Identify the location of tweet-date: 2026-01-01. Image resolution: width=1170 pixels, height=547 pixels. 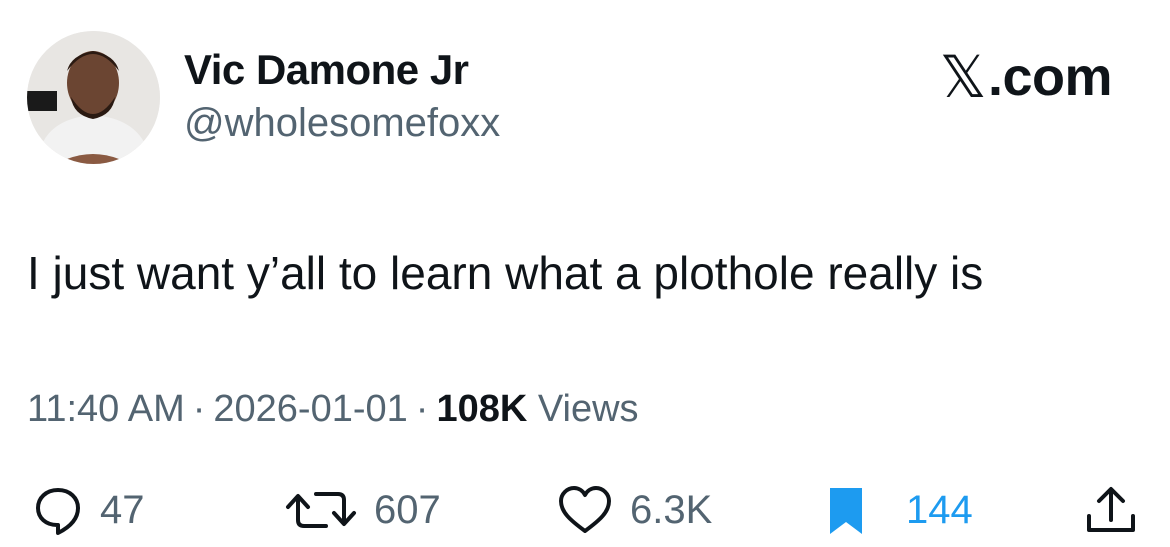
(310, 409).